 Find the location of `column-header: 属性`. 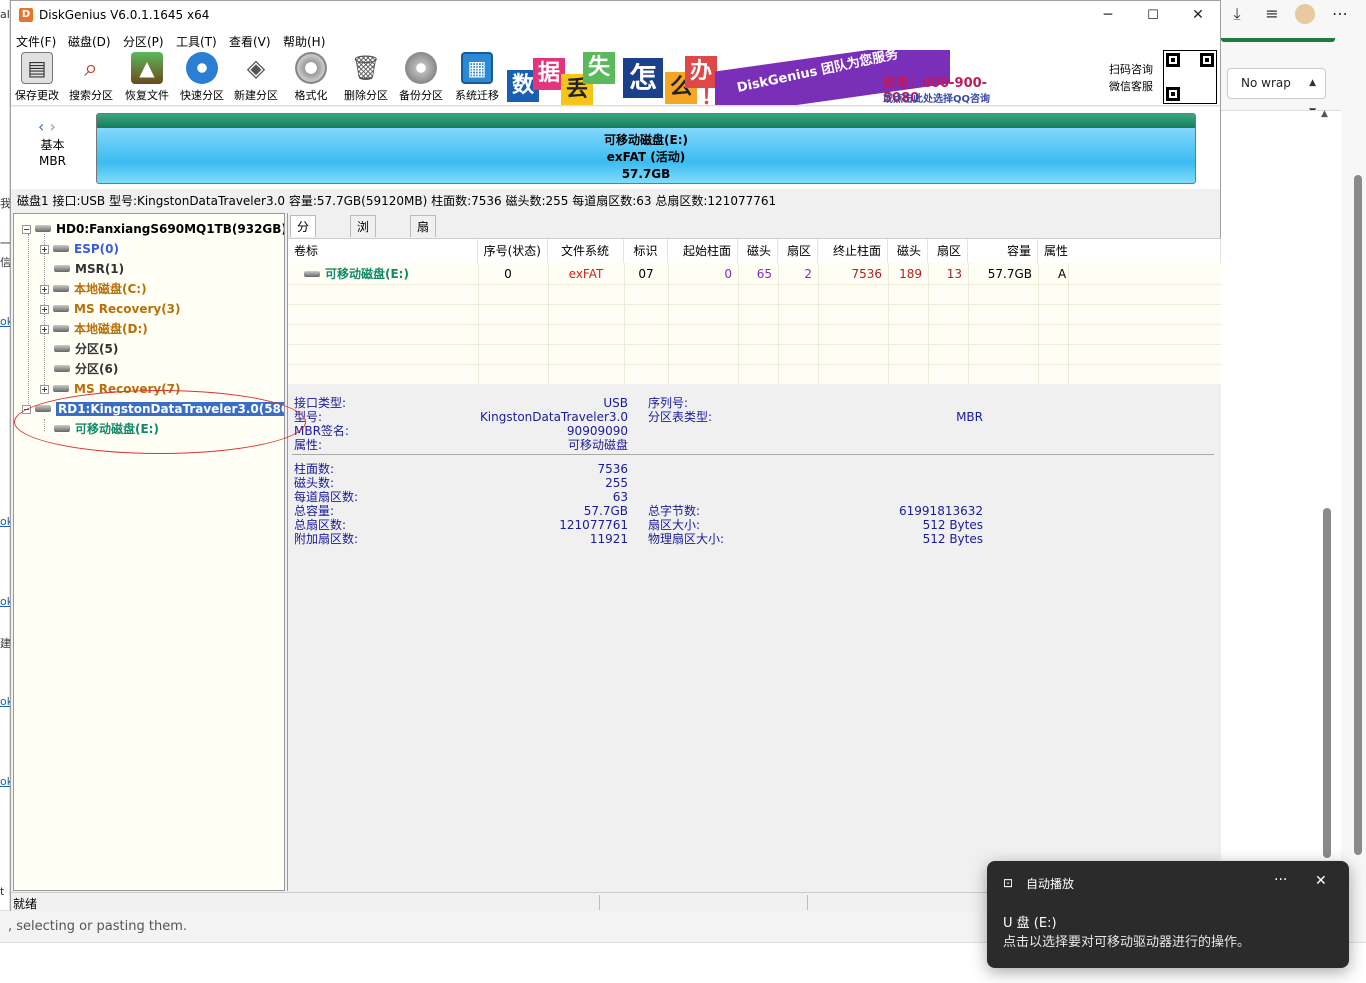

column-header: 属性 is located at coordinates (1129, 251).